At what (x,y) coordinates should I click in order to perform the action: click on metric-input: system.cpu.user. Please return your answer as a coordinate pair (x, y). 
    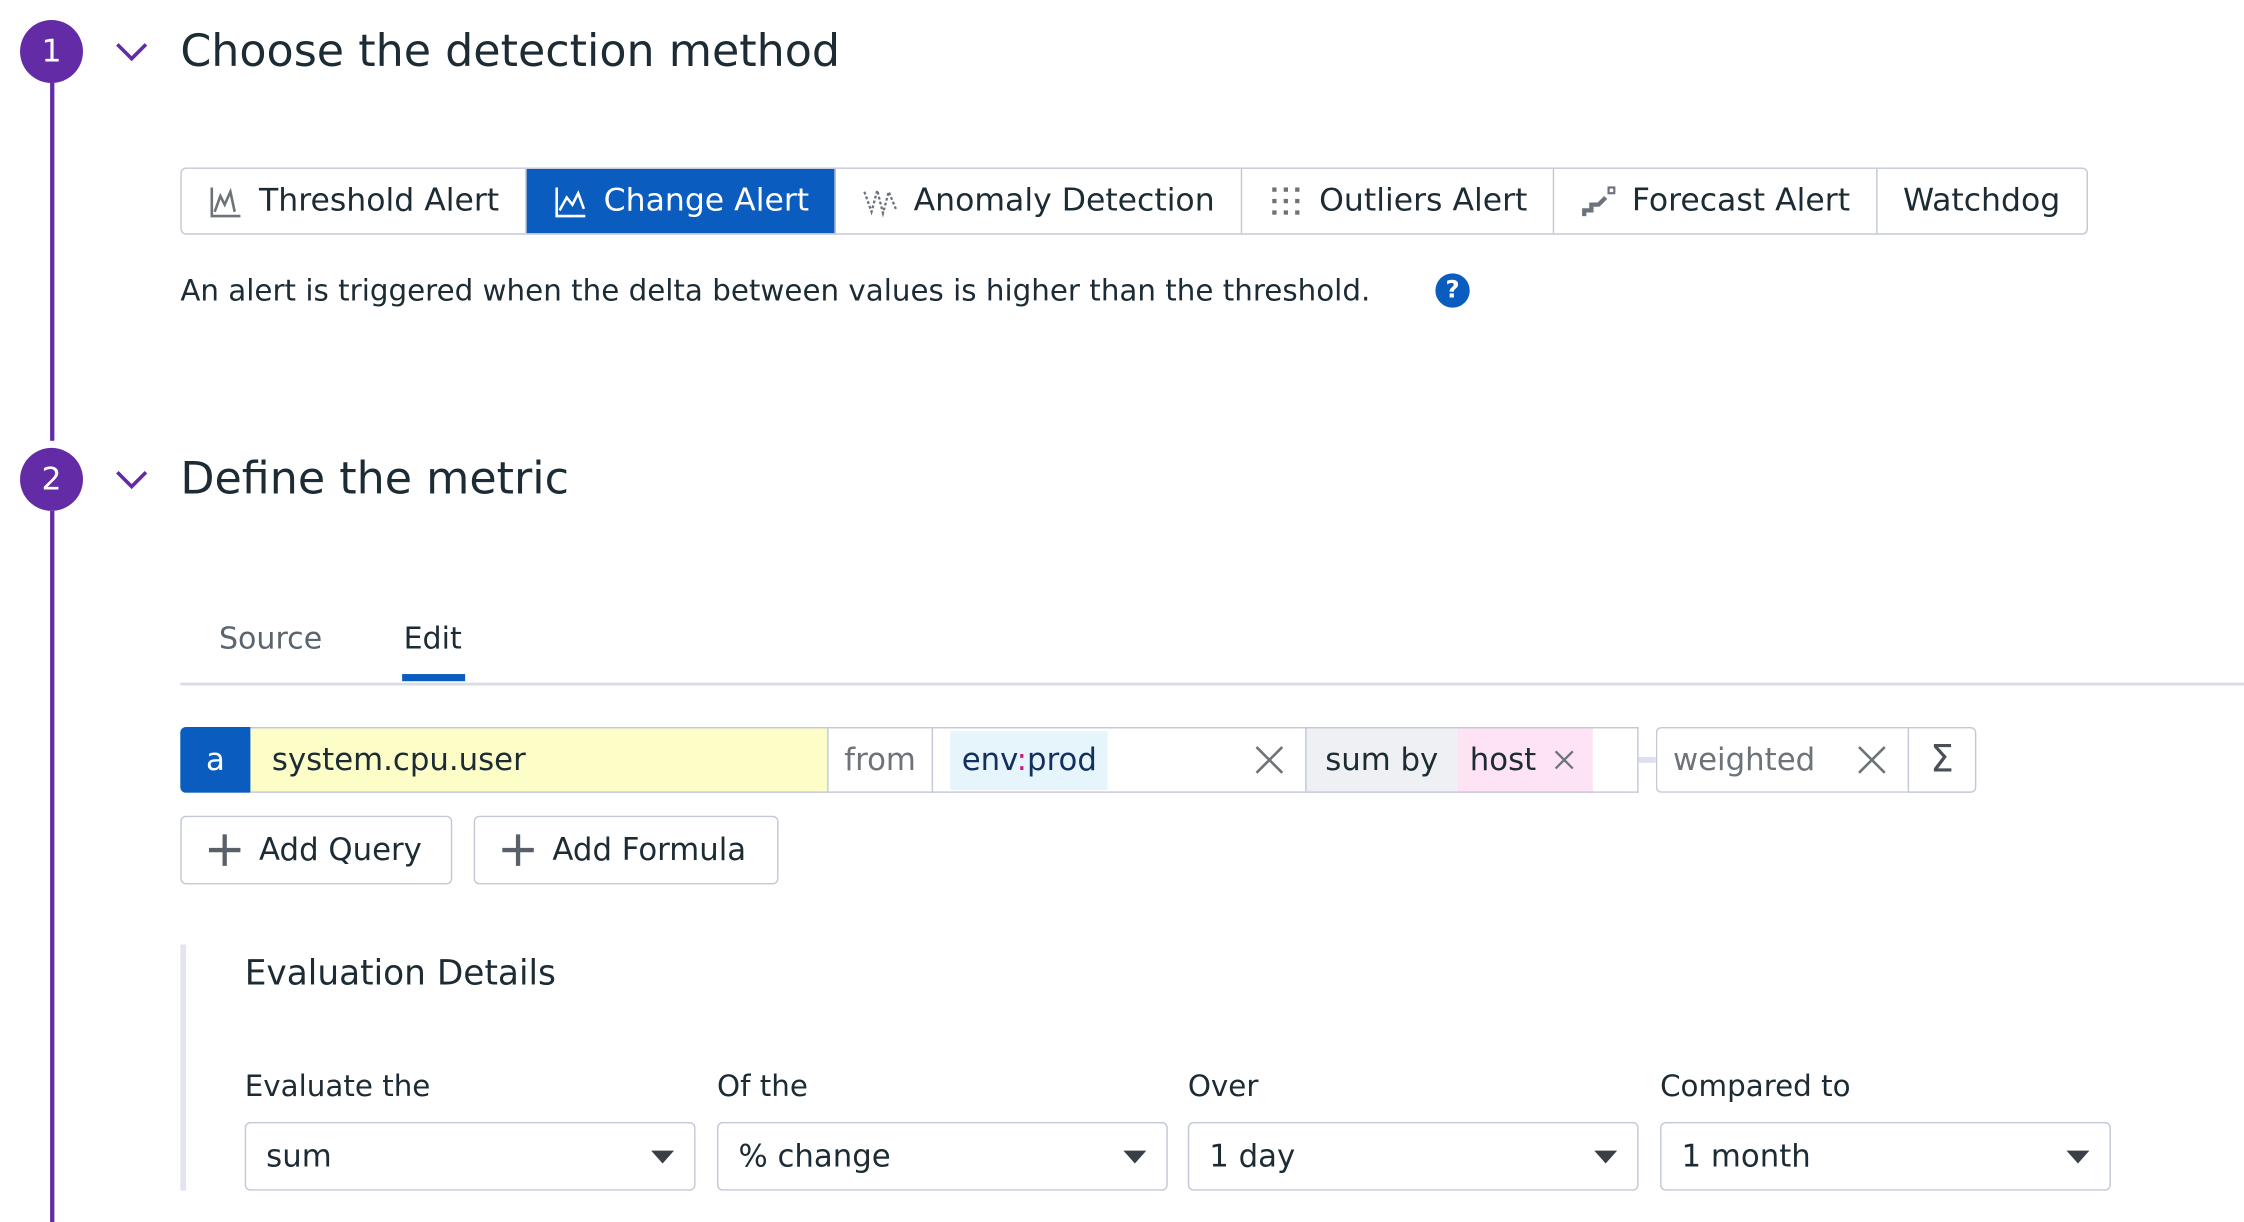
    Looking at the image, I should click on (539, 759).